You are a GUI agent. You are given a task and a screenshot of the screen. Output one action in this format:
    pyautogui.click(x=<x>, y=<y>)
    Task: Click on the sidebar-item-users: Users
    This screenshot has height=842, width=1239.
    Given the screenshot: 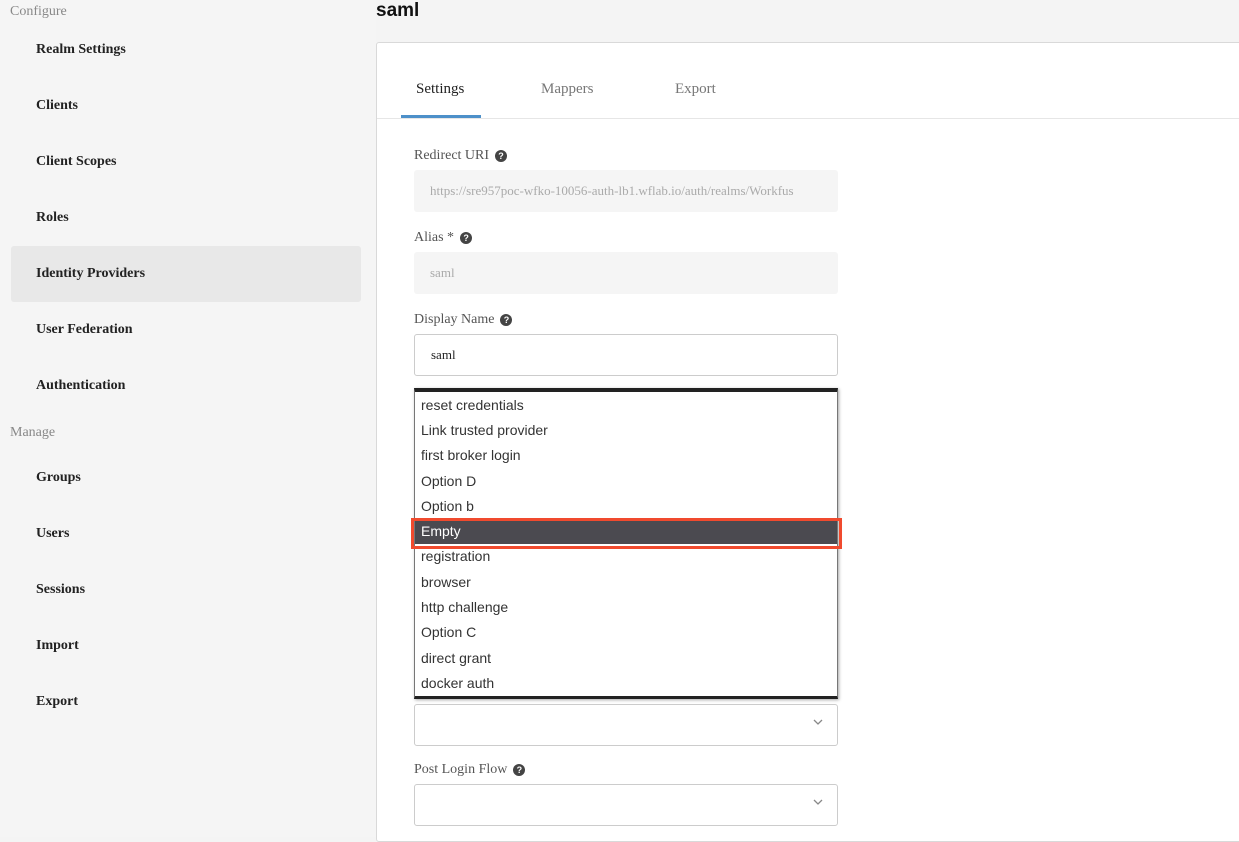 What is the action you would take?
    pyautogui.click(x=186, y=534)
    